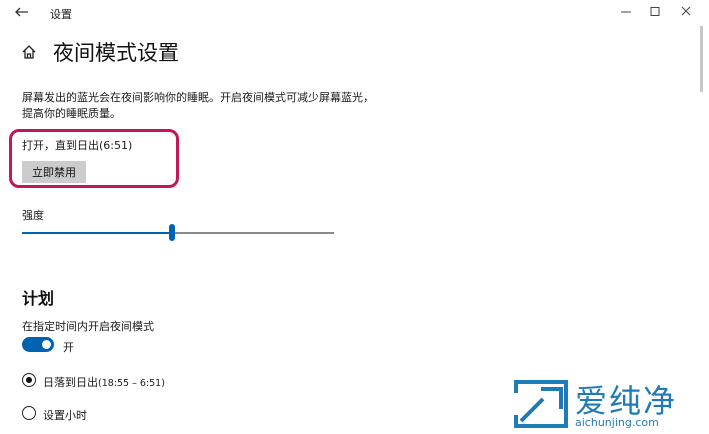 The width and height of the screenshot is (709, 434). What do you see at coordinates (609, 405) in the screenshot?
I see `watermark: 爱纯净 aichunjing.com` at bounding box center [609, 405].